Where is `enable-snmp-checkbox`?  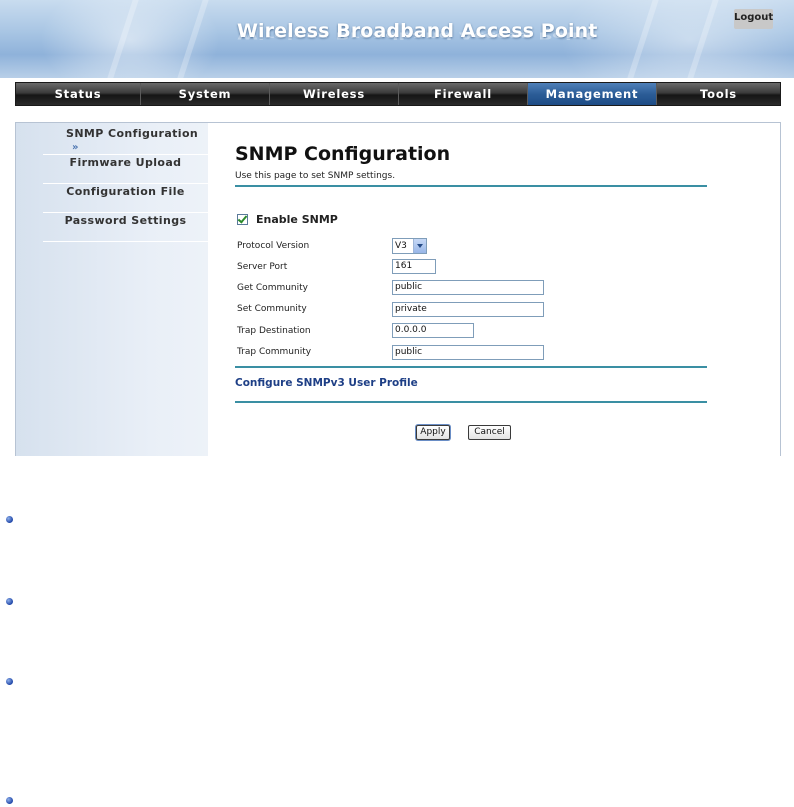
enable-snmp-checkbox is located at coordinates (242, 219).